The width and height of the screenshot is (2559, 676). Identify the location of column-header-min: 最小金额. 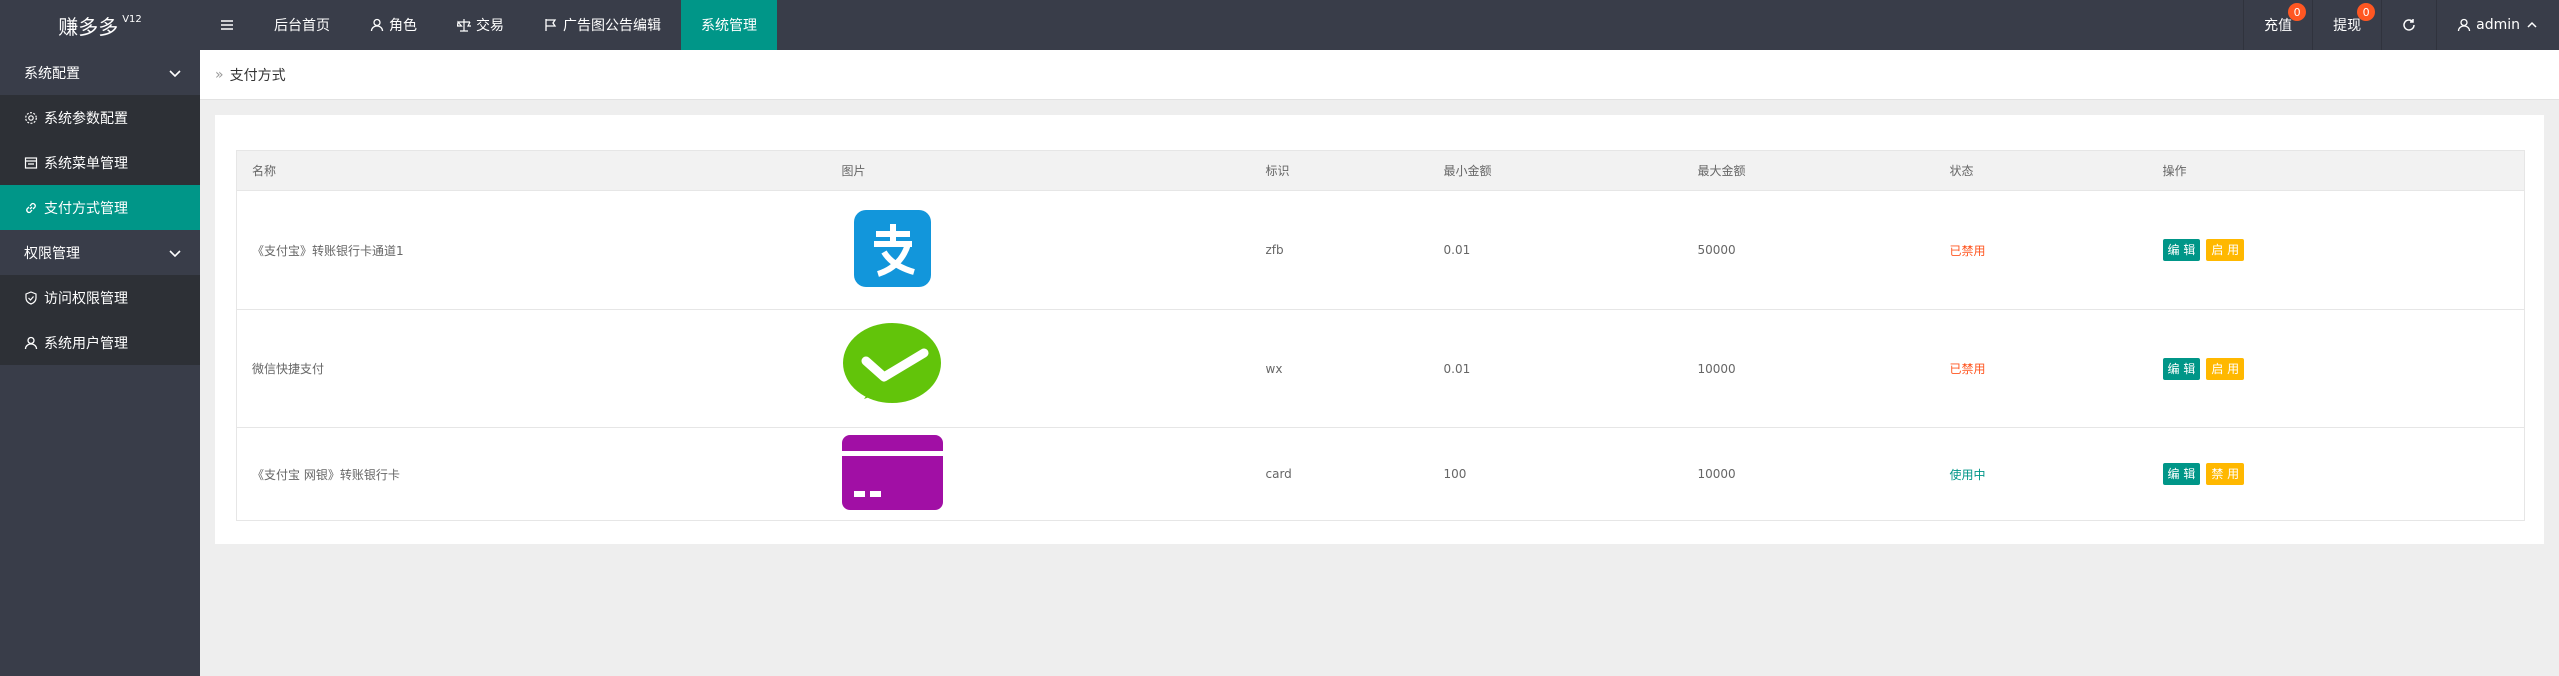
(1555, 170).